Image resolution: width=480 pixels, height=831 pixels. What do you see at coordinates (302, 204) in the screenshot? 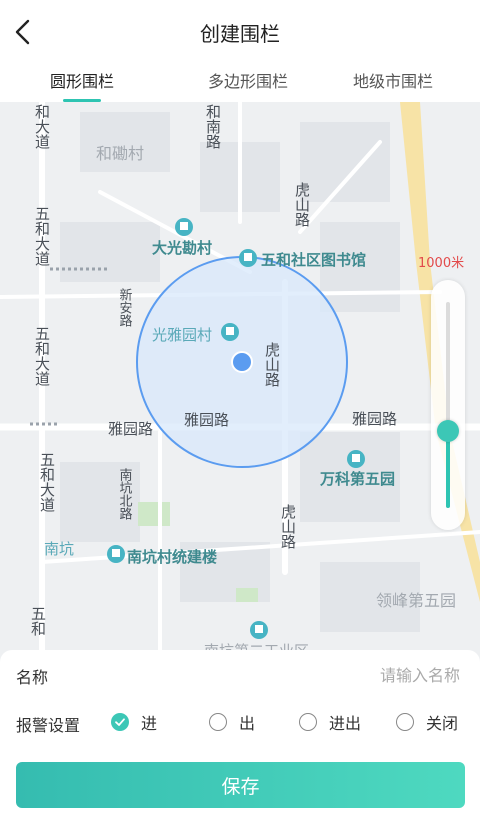
I see `road-label-hushan-top: 虎山路` at bounding box center [302, 204].